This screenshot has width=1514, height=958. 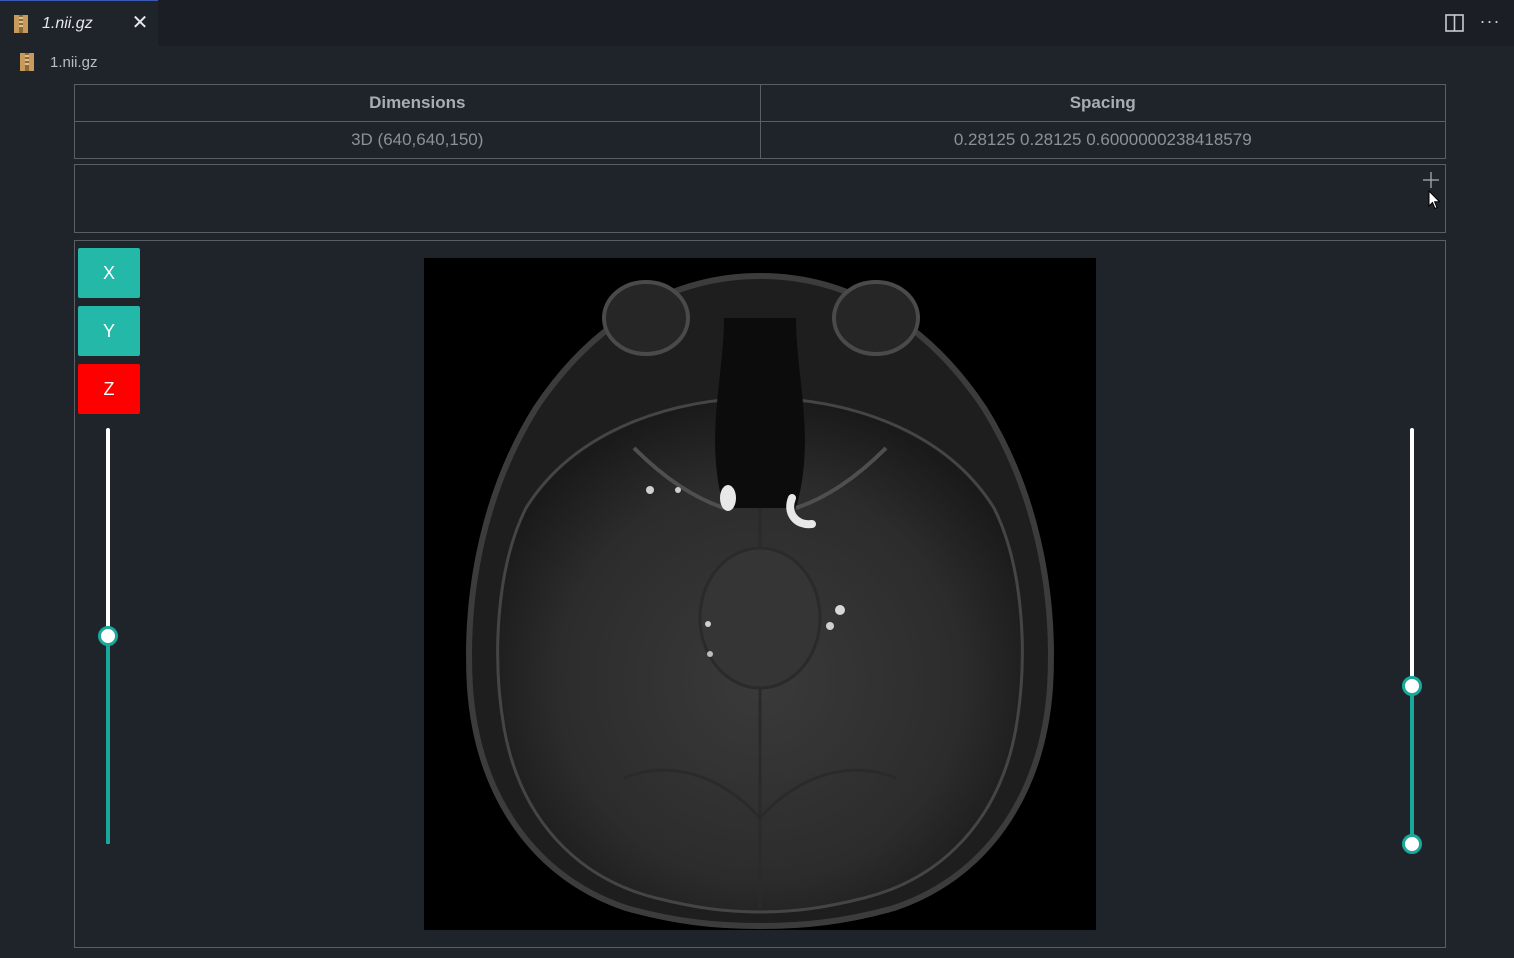 I want to click on window-slider-fill, so click(x=1412, y=764).